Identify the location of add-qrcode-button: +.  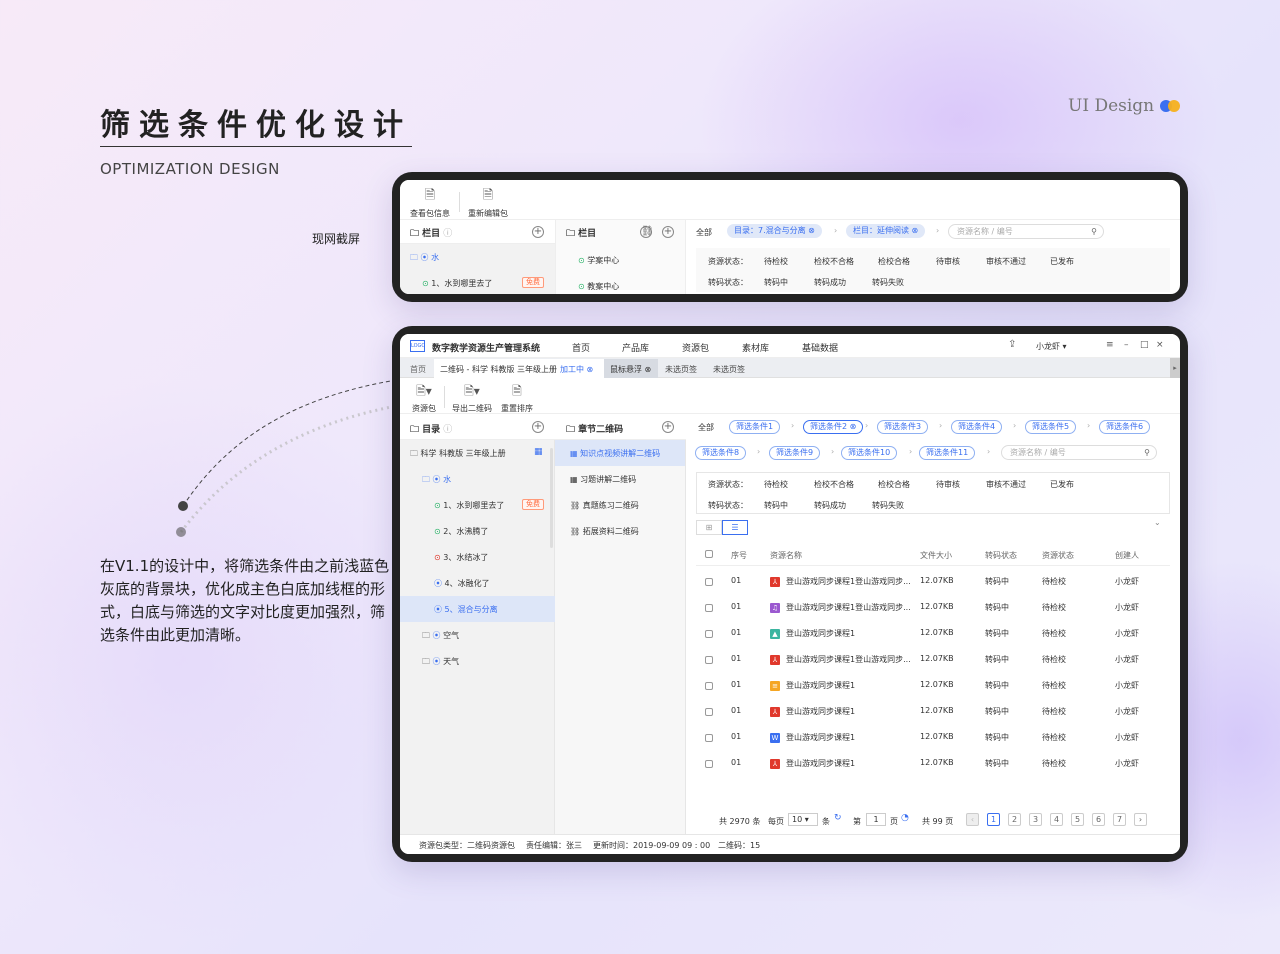
(668, 427).